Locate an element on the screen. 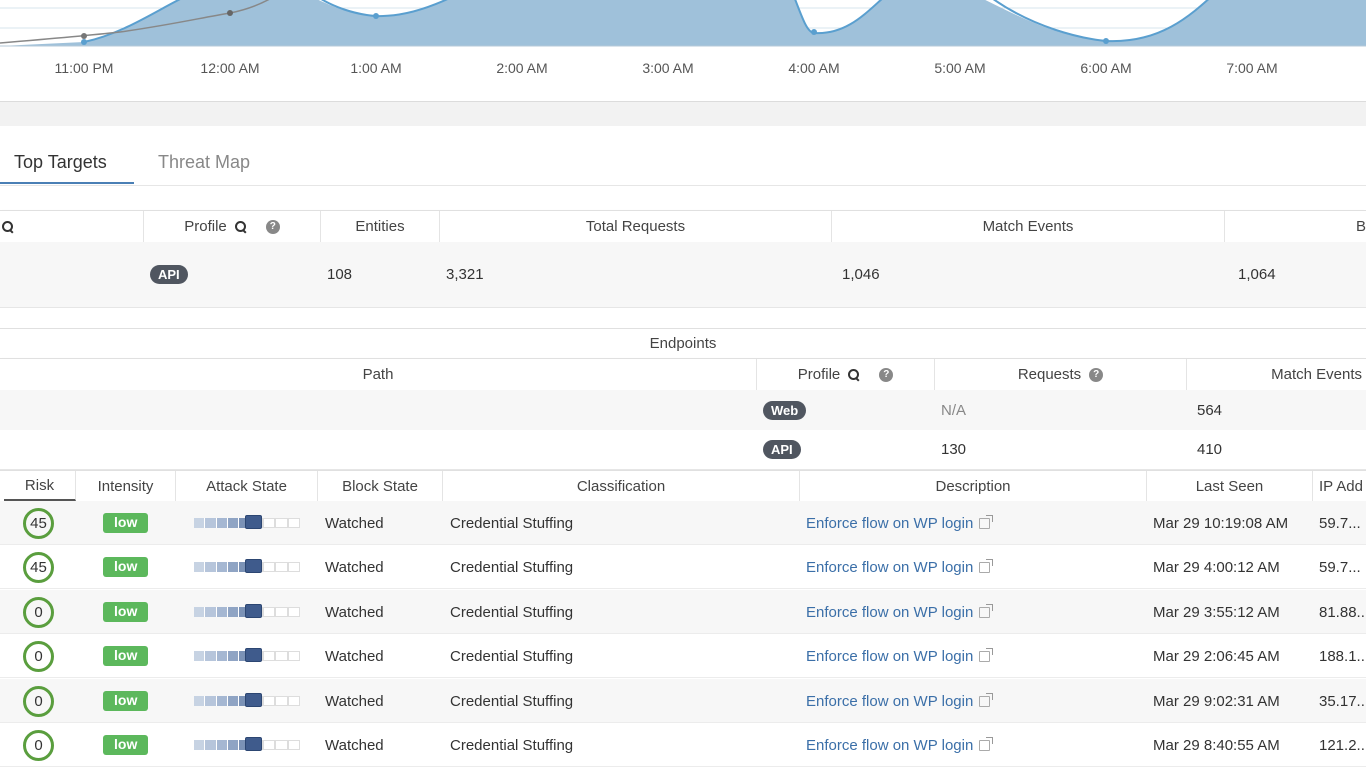  match-events-cell: 410 is located at coordinates (1210, 449).